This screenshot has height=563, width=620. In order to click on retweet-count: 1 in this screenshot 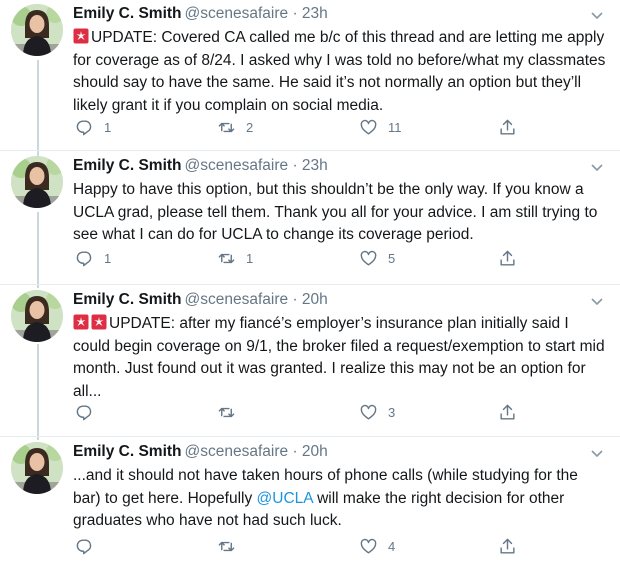, I will do `click(250, 258)`.